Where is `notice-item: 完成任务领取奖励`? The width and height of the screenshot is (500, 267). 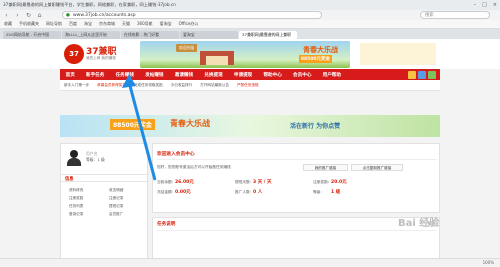 notice-item: 完成任务领取奖励 is located at coordinates (148, 85).